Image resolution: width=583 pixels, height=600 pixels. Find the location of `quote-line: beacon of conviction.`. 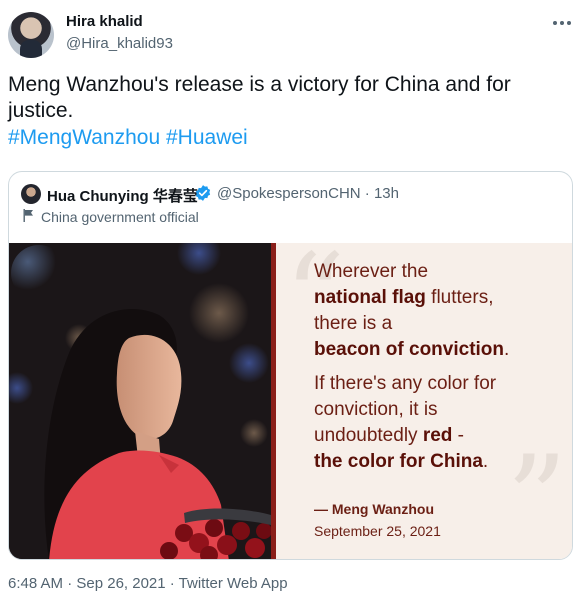

quote-line: beacon of conviction. is located at coordinates (411, 350).